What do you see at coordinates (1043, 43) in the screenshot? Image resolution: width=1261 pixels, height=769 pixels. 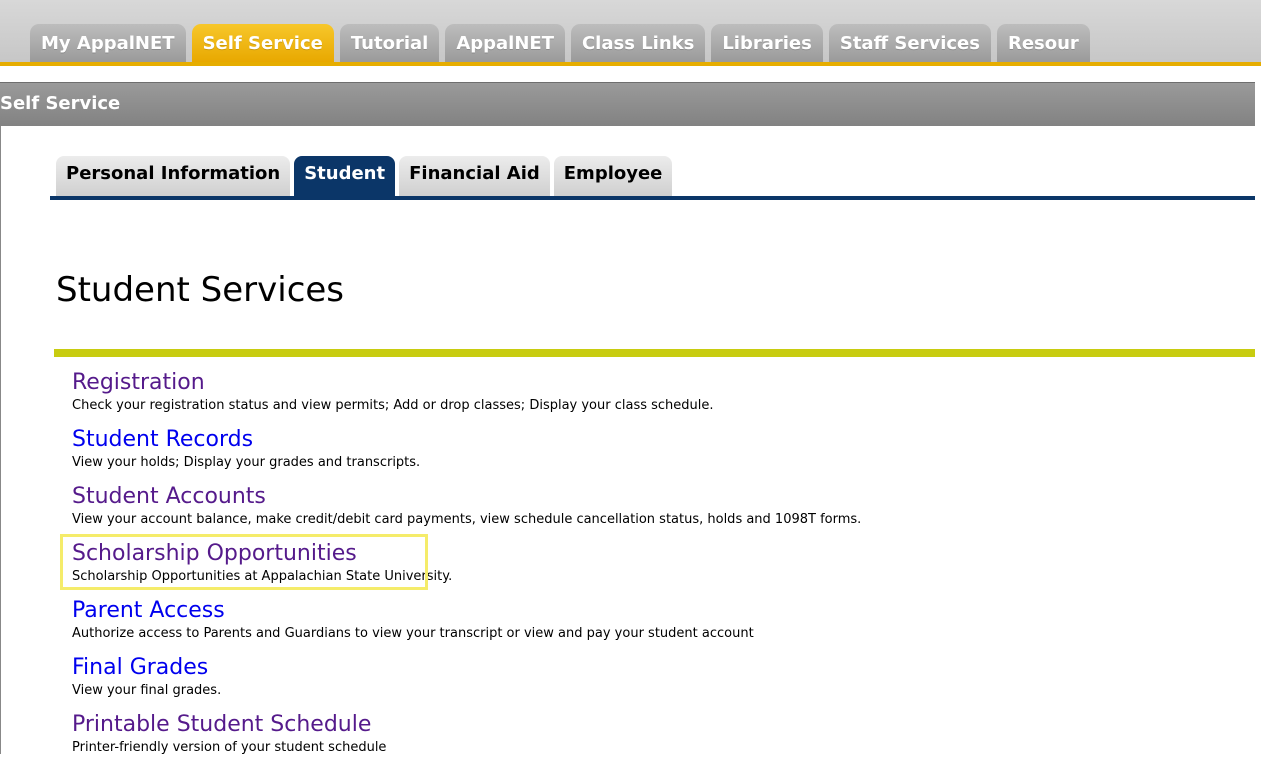 I see `top-tab-resources: Resour` at bounding box center [1043, 43].